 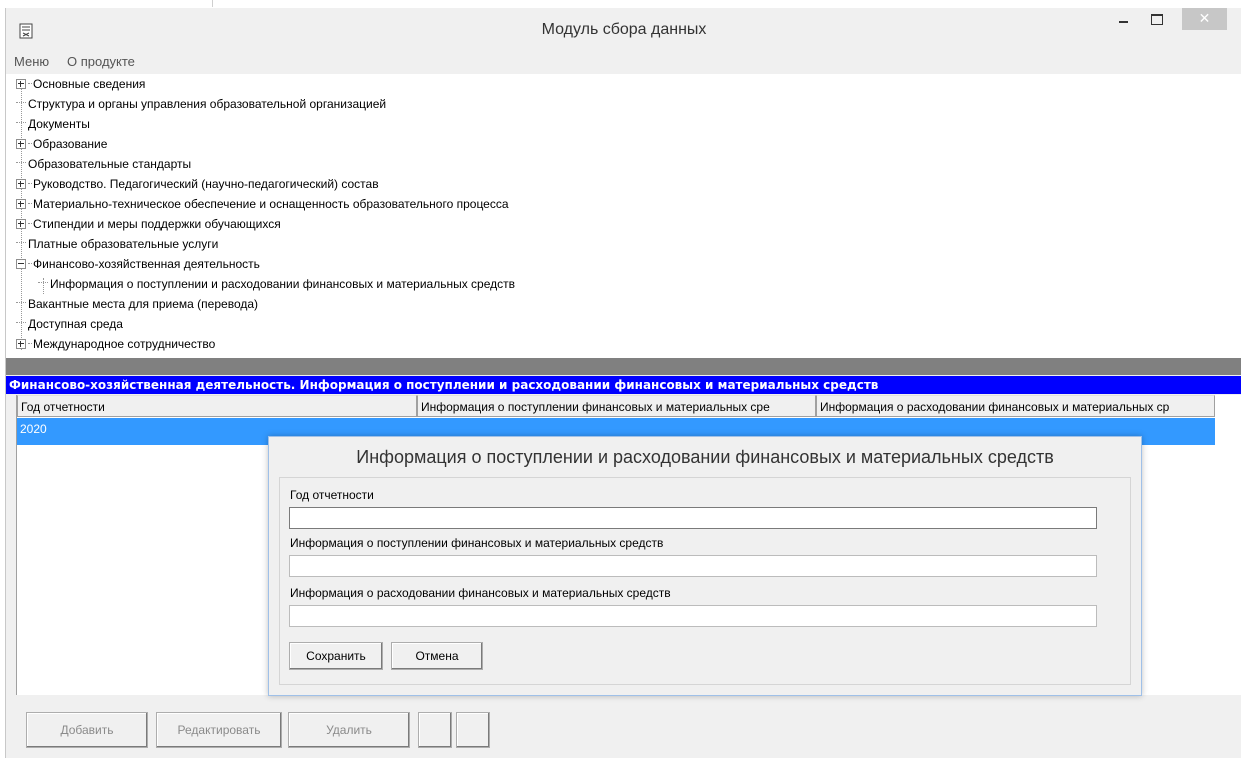 What do you see at coordinates (146, 264) in the screenshot?
I see `tree-item-label: Финансово-хозяйственная деятельность` at bounding box center [146, 264].